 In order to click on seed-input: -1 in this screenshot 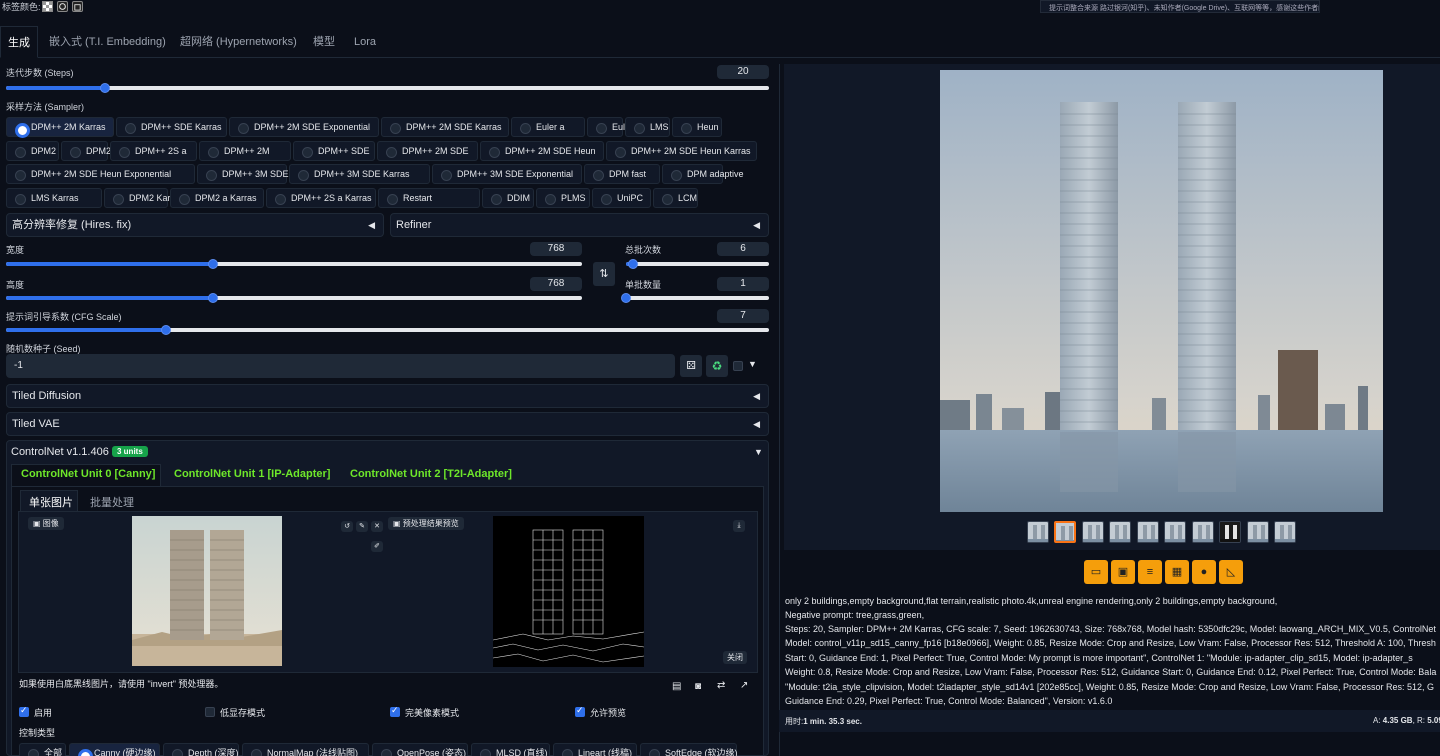, I will do `click(340, 366)`.